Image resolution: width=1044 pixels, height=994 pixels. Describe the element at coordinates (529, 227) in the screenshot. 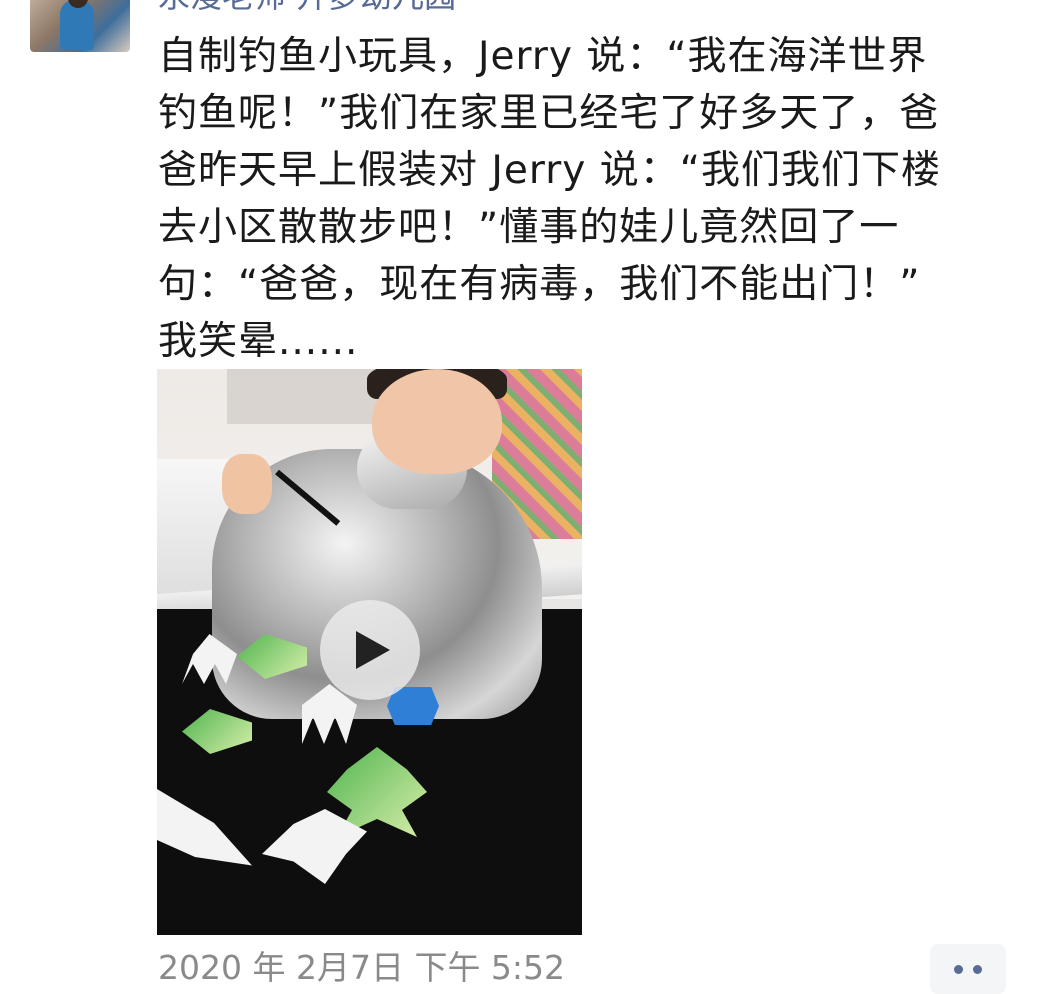

I see `post-text-line: 去小区散散步吧！”懂事的娃儿竟然回了一` at that location.